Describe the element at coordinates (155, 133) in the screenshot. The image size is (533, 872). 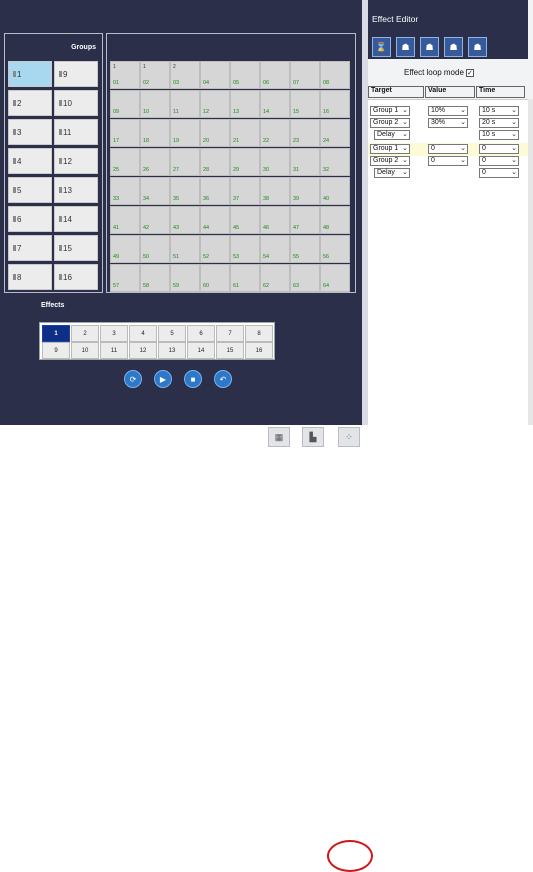
I see `channel-cell-18: 18` at that location.